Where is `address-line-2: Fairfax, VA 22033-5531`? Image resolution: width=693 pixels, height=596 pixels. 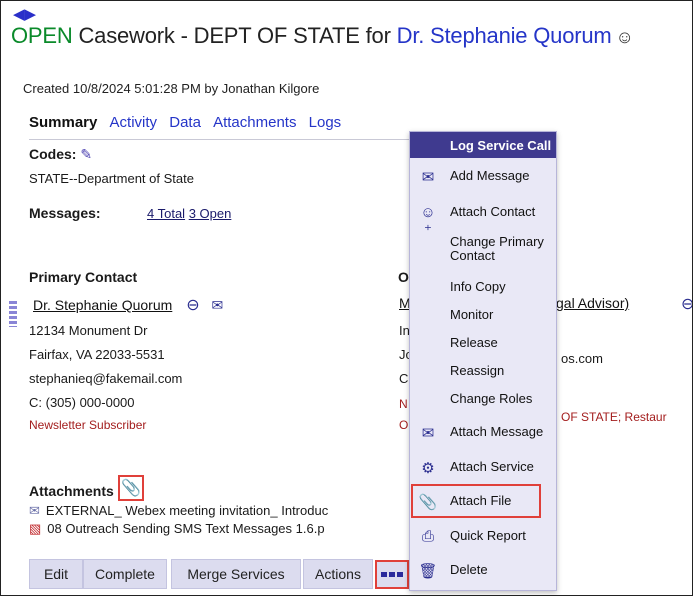
address-line-2: Fairfax, VA 22033-5531 is located at coordinates (97, 354).